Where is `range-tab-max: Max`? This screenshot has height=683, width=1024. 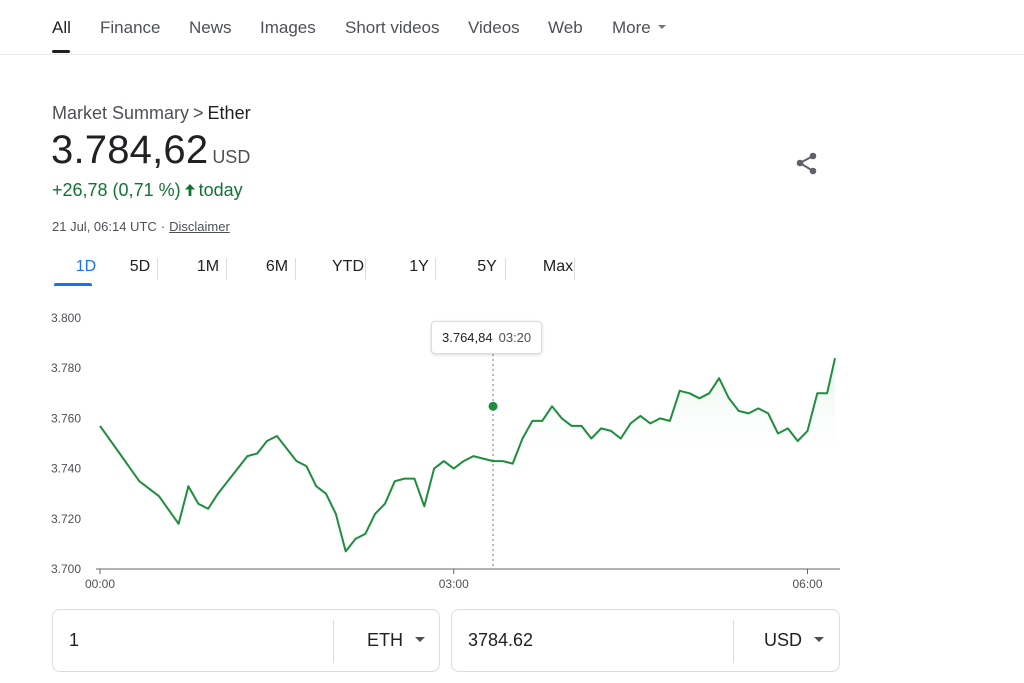 range-tab-max: Max is located at coordinates (558, 269).